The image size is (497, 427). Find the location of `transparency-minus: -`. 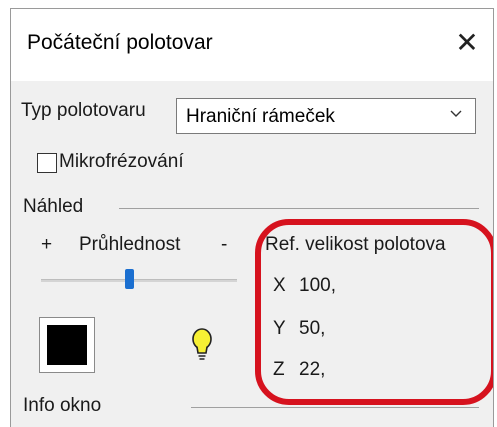

transparency-minus: - is located at coordinates (224, 244).